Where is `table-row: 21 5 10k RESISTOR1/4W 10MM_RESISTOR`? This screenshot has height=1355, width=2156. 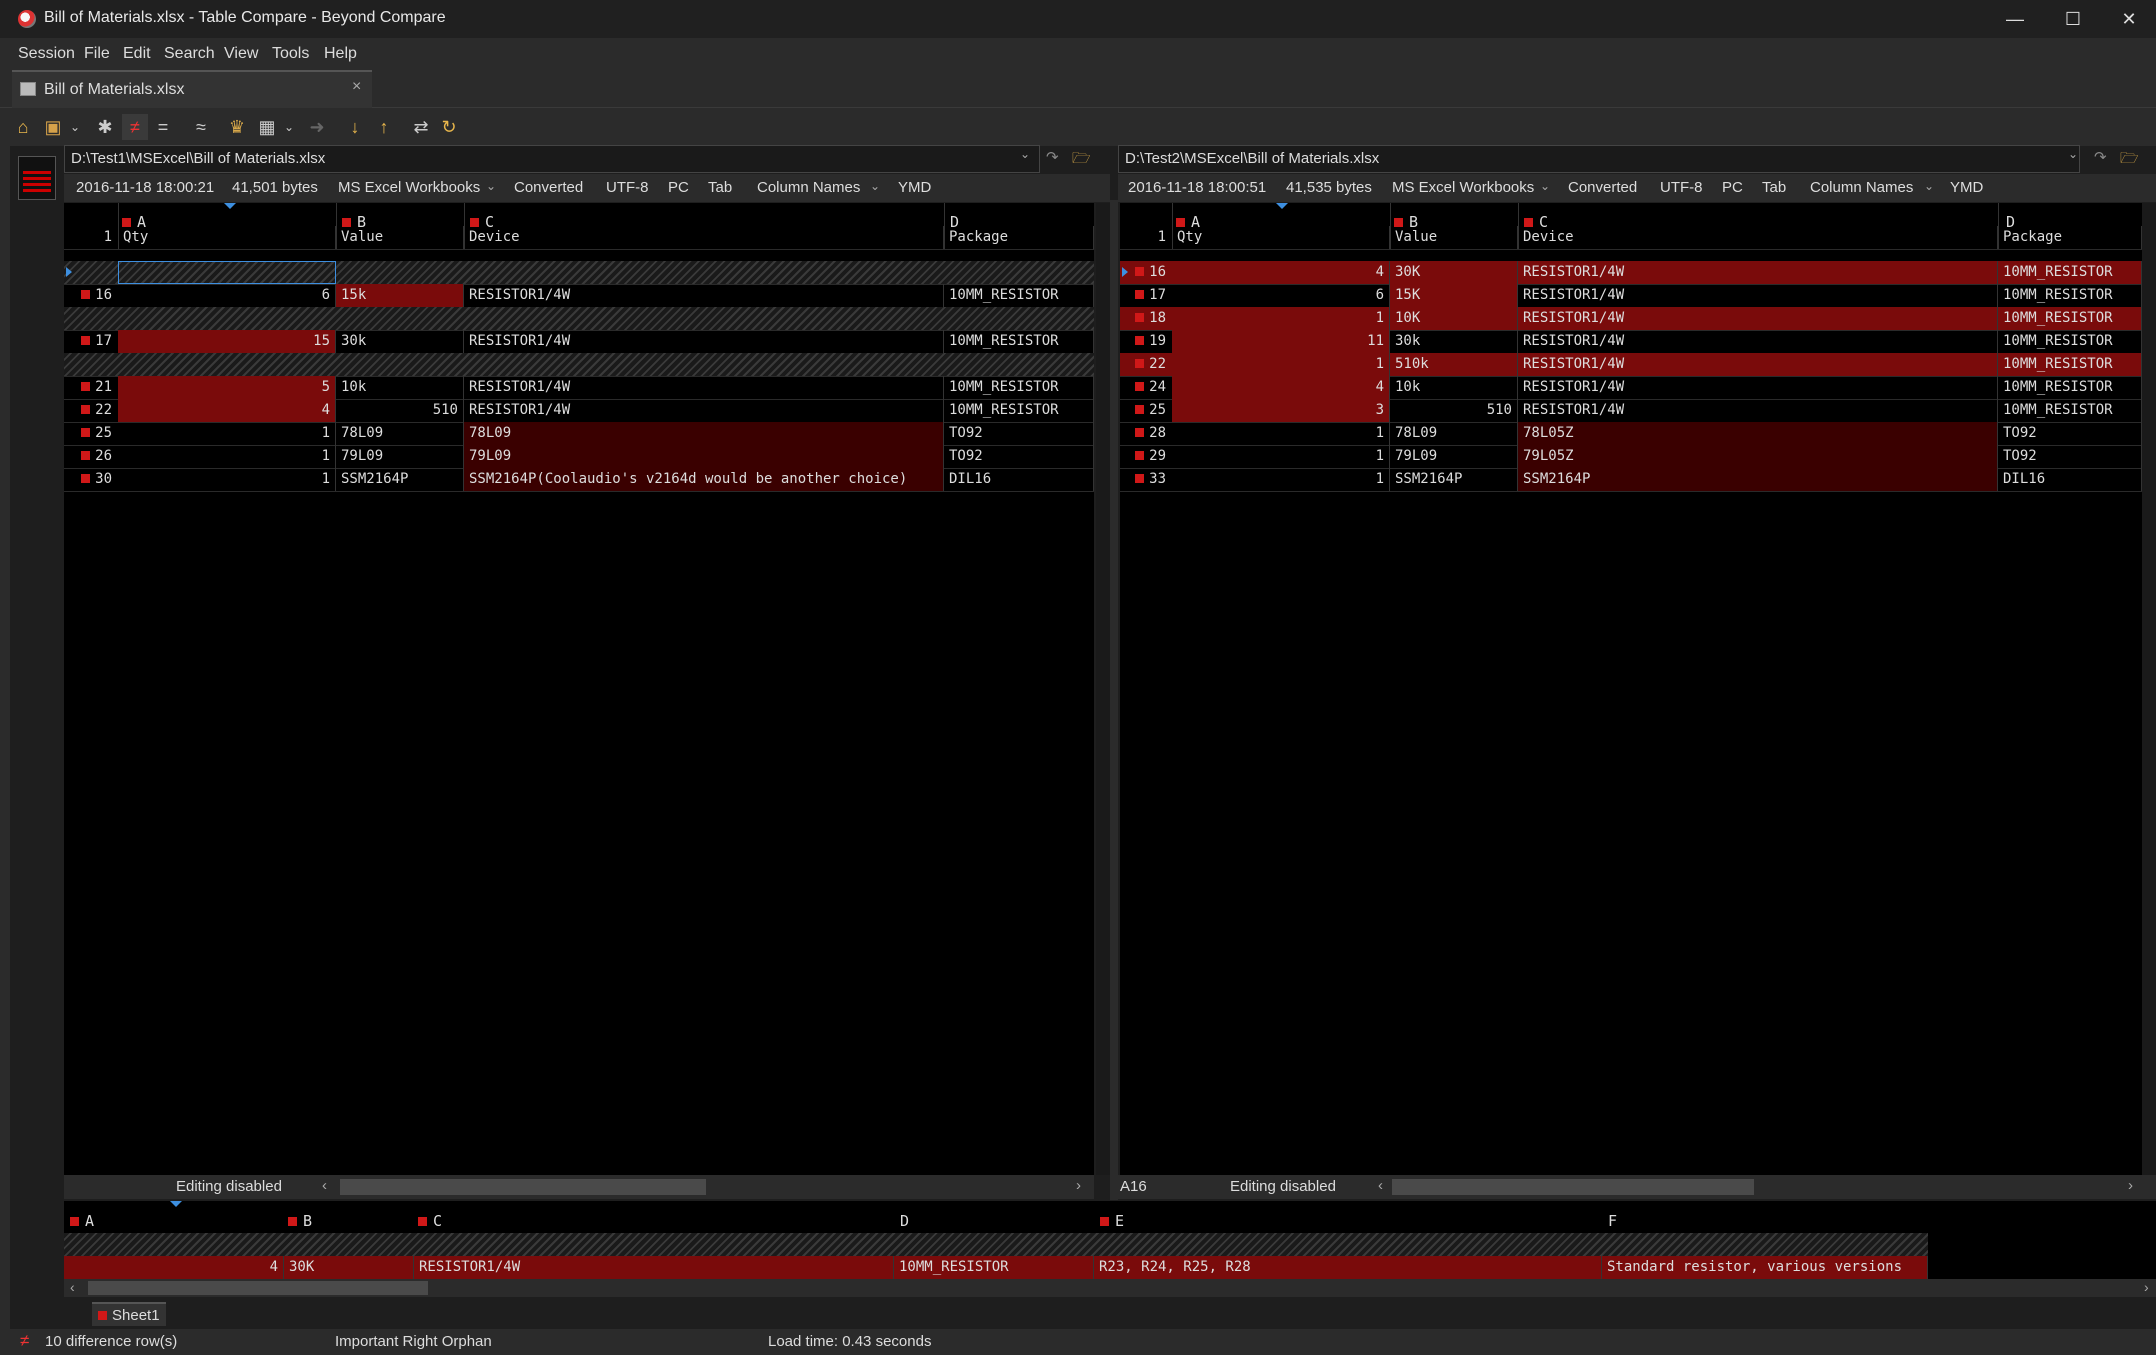 table-row: 21 5 10k RESISTOR1/4W 10MM_RESISTOR is located at coordinates (579, 388).